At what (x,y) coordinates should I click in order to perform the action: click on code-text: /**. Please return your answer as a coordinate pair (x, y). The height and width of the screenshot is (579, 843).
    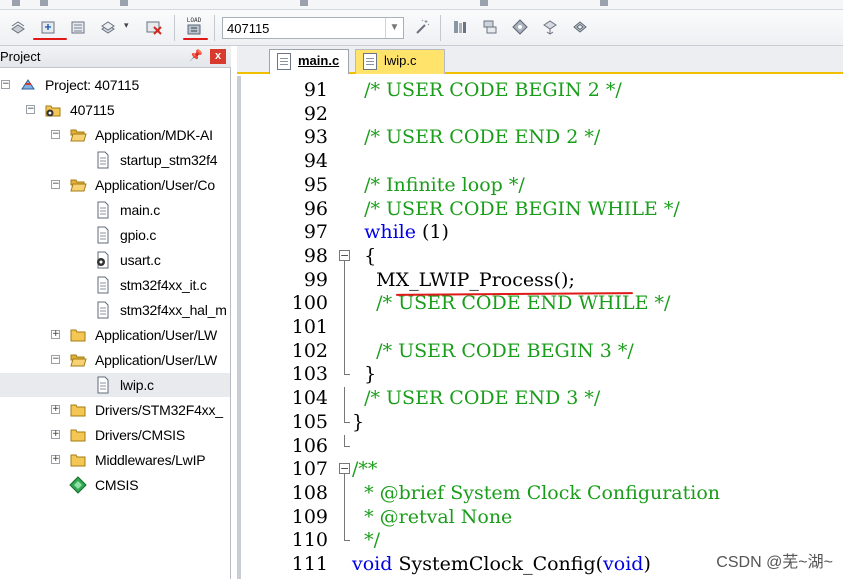
    Looking at the image, I should click on (365, 469).